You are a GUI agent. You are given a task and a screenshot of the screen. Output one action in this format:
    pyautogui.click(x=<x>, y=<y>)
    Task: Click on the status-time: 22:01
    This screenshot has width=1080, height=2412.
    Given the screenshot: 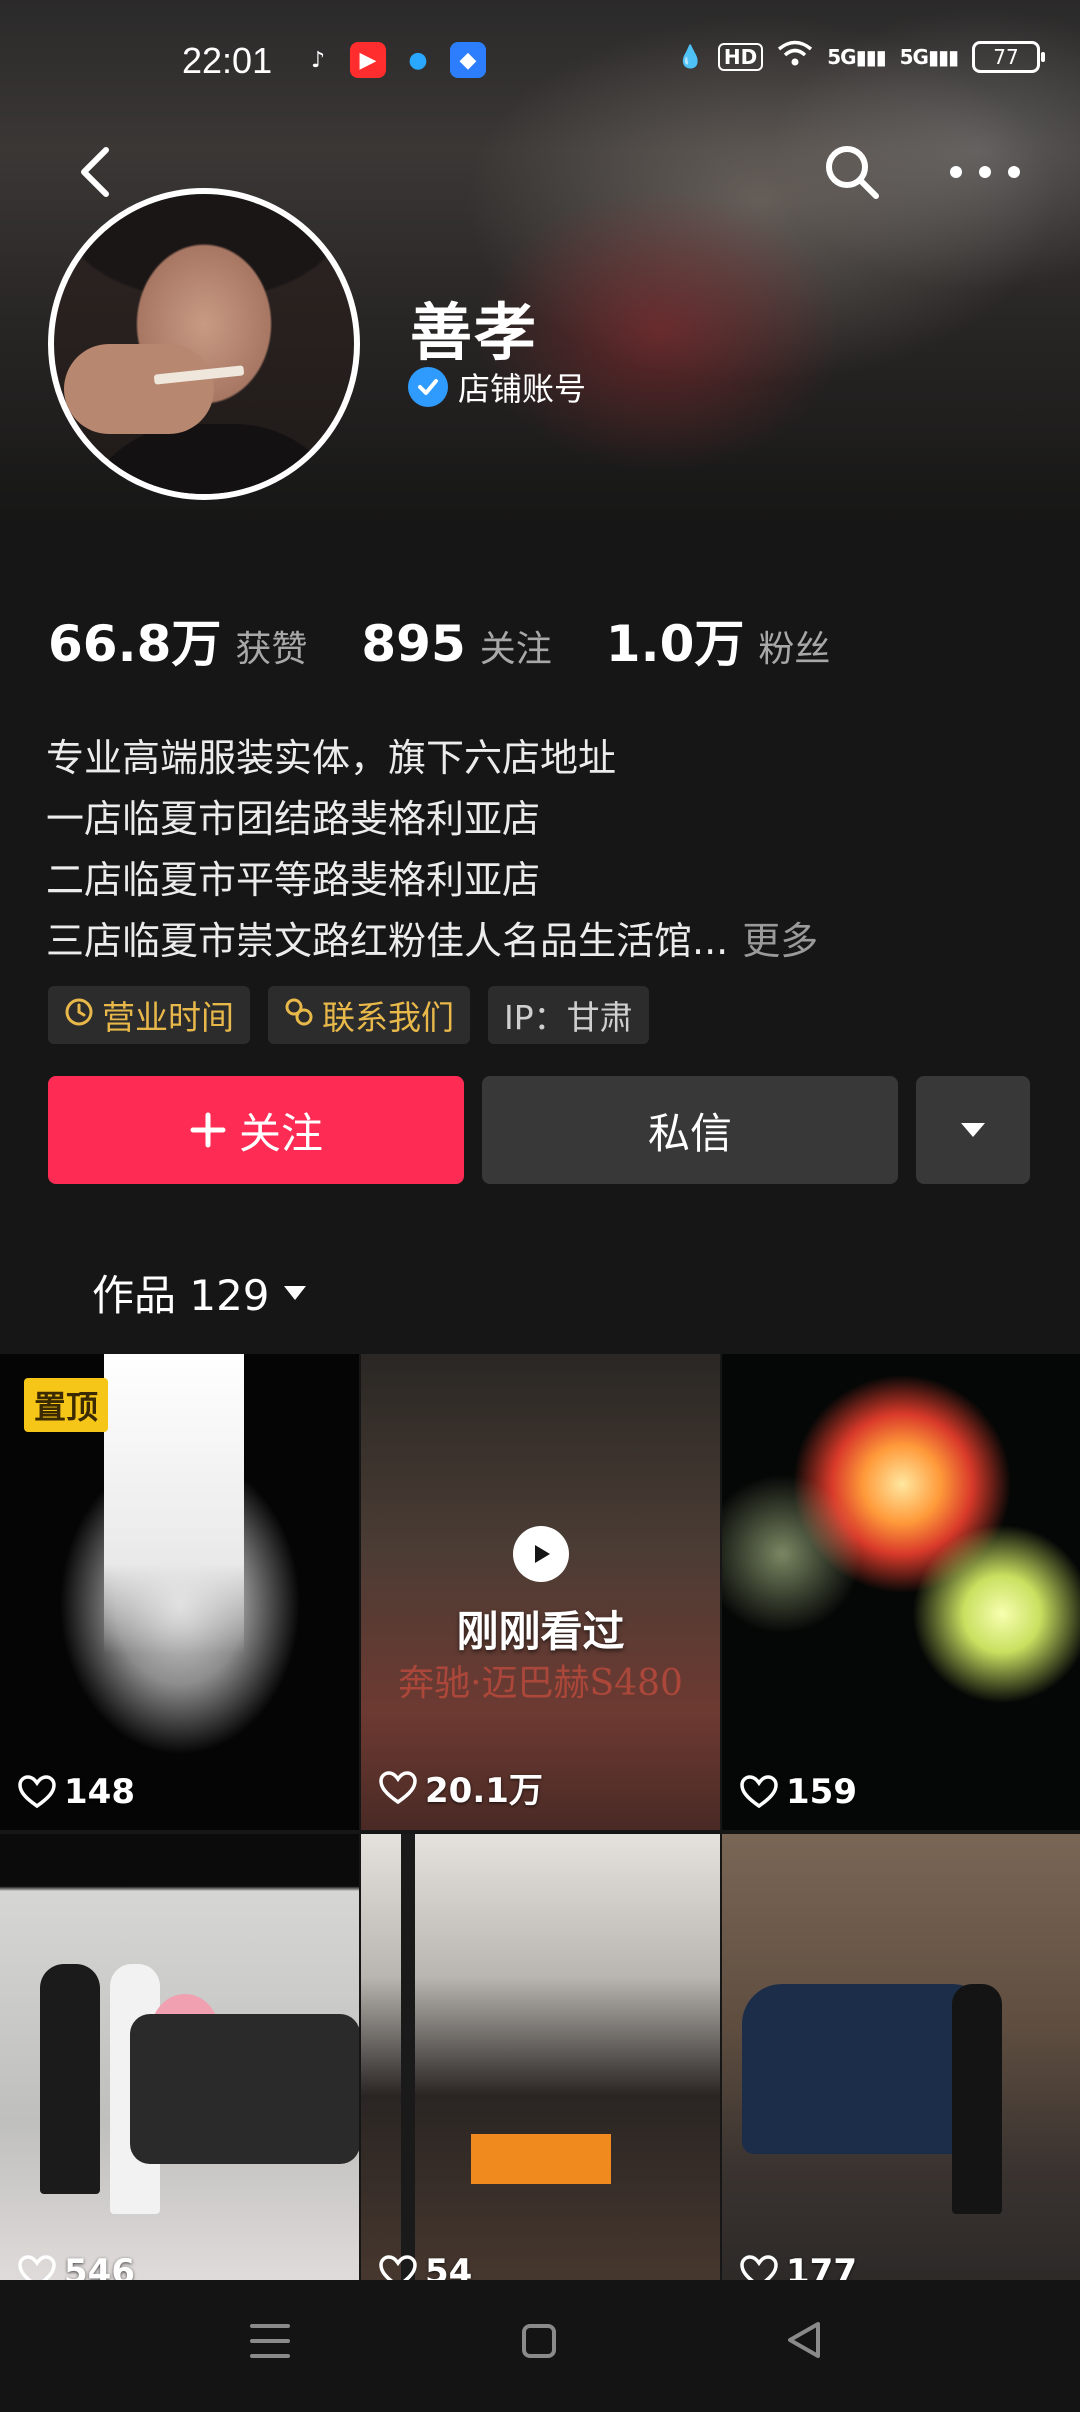 What is the action you would take?
    pyautogui.click(x=227, y=60)
    